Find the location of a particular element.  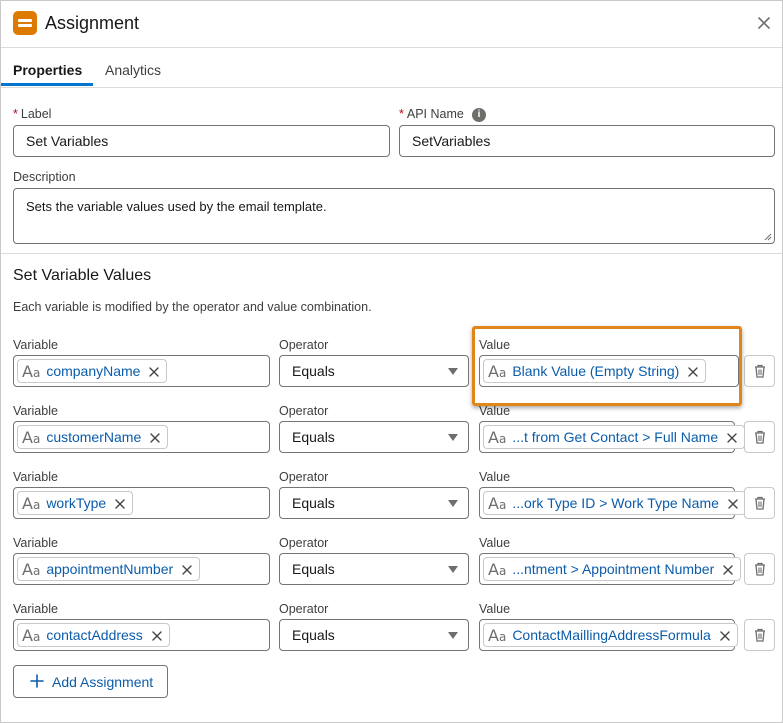

variable-name: contactAddress is located at coordinates (94, 635).